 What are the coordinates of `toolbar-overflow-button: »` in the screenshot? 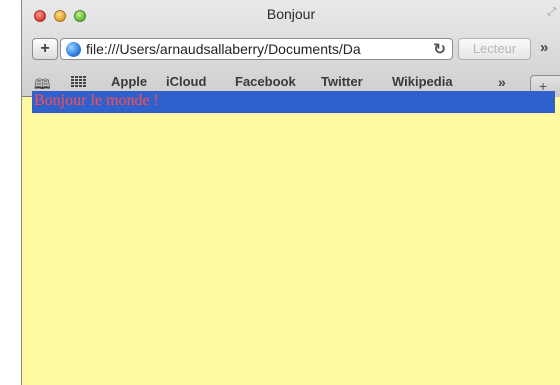 It's located at (544, 47).